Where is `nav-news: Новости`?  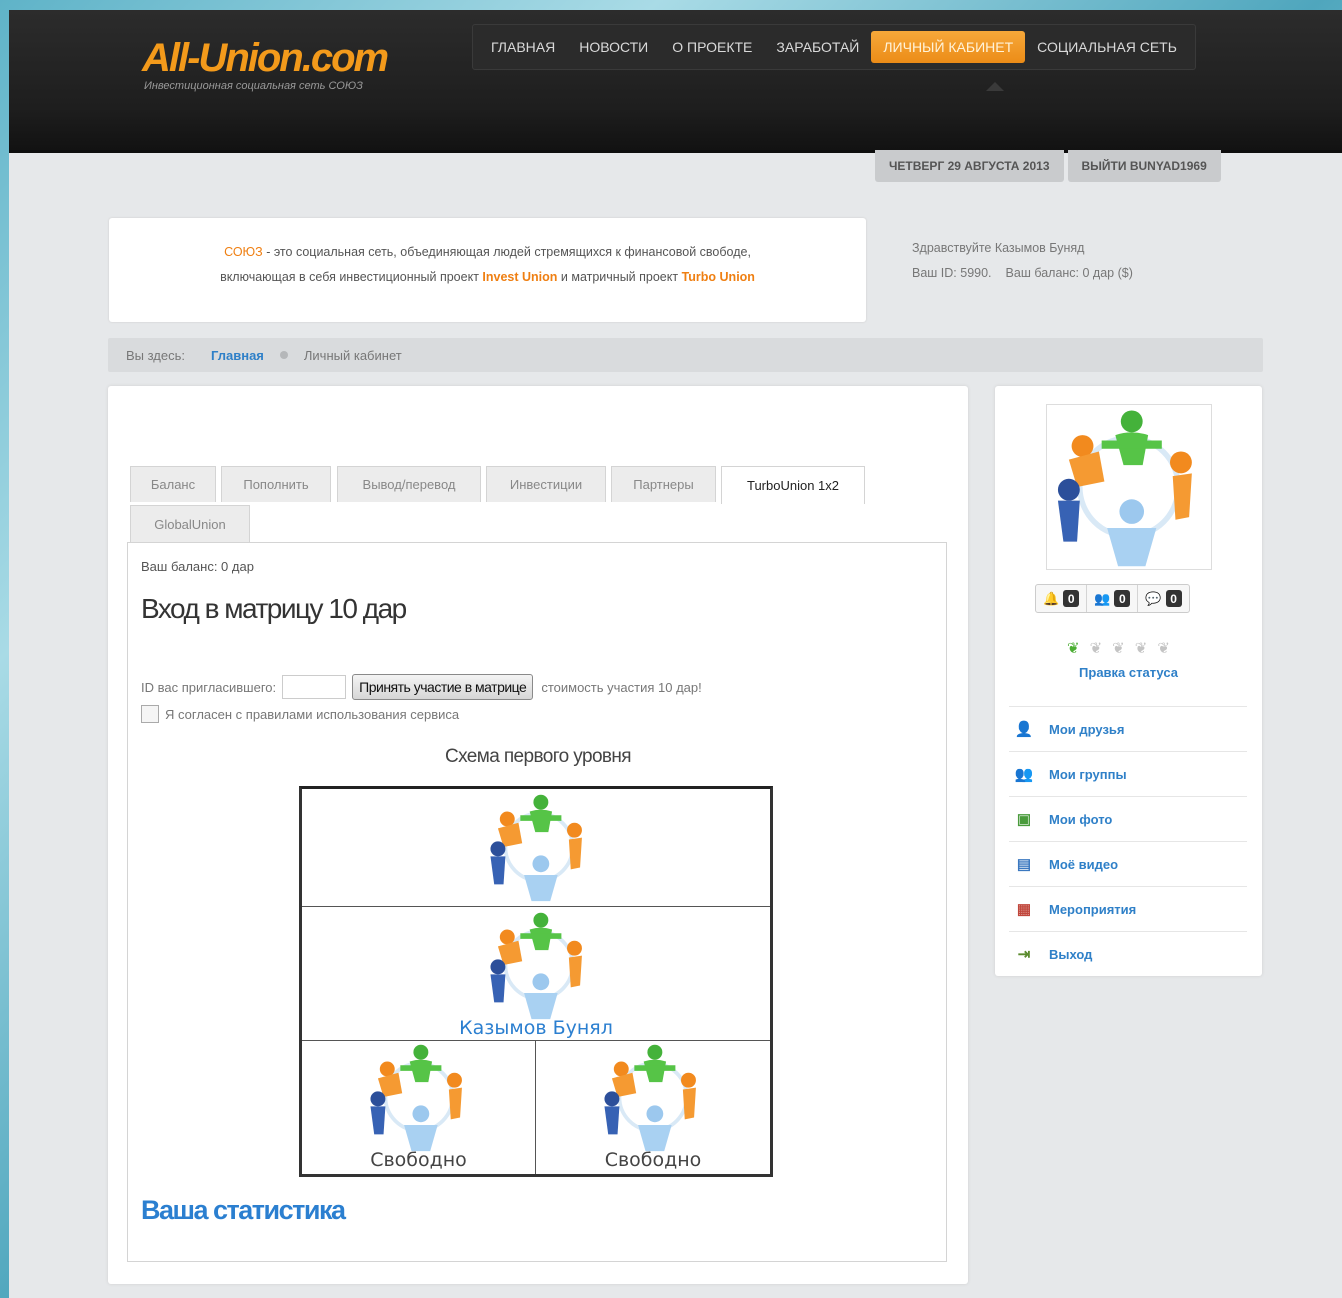
nav-news: Новости is located at coordinates (613, 47).